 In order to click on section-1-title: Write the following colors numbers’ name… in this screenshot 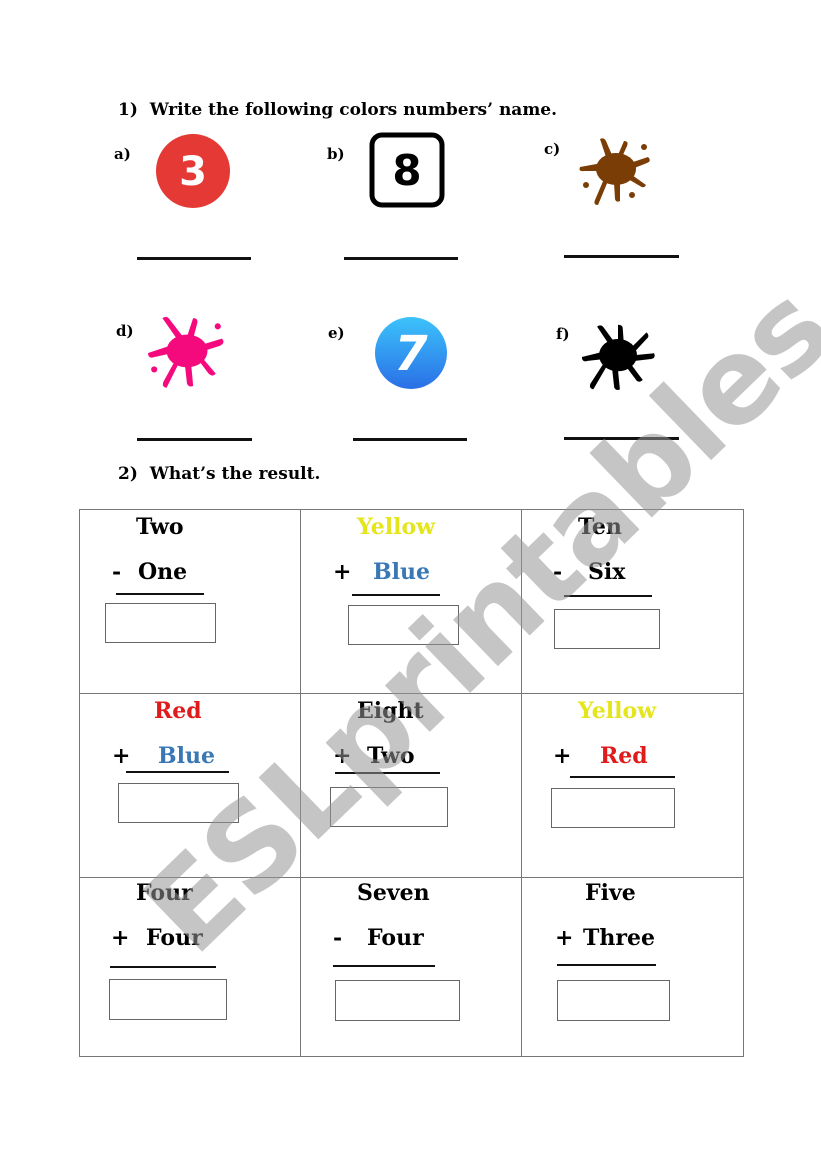, I will do `click(353, 110)`.